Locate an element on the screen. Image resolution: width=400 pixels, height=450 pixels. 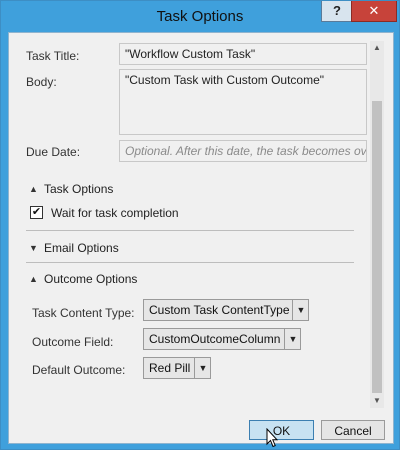
default-outcome-label: Default Outcome: is located at coordinates (79, 370).